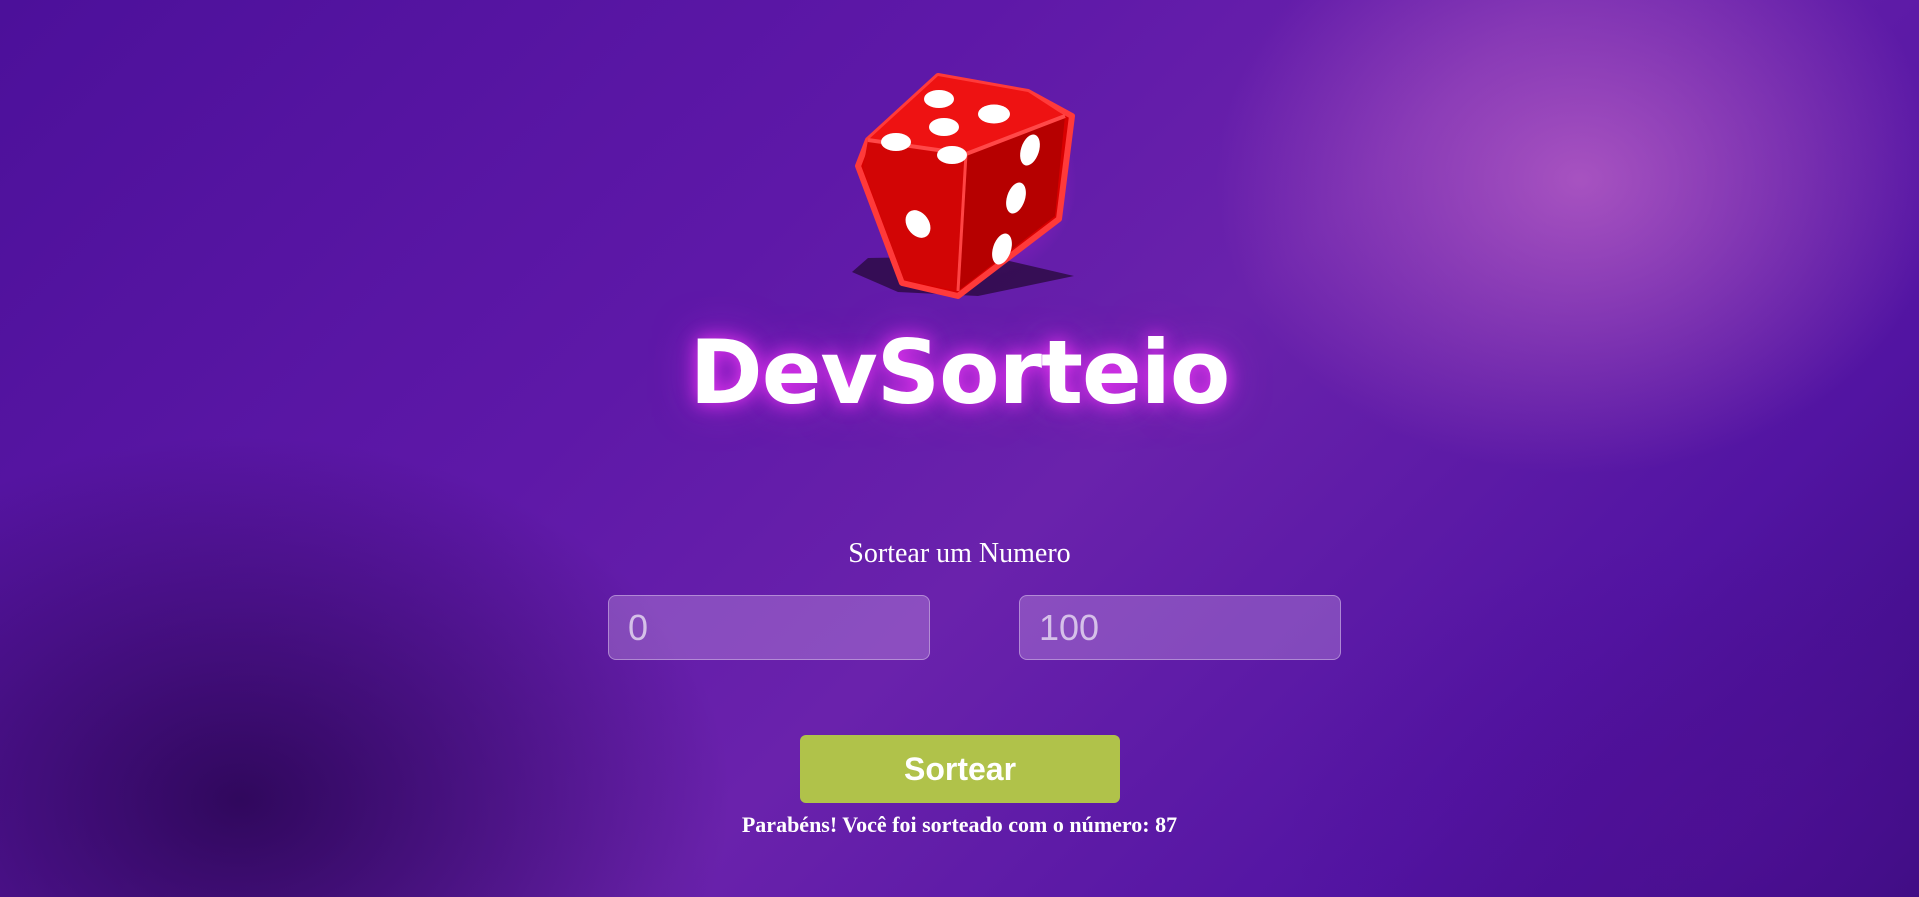  What do you see at coordinates (769, 627) in the screenshot?
I see `min-number-input` at bounding box center [769, 627].